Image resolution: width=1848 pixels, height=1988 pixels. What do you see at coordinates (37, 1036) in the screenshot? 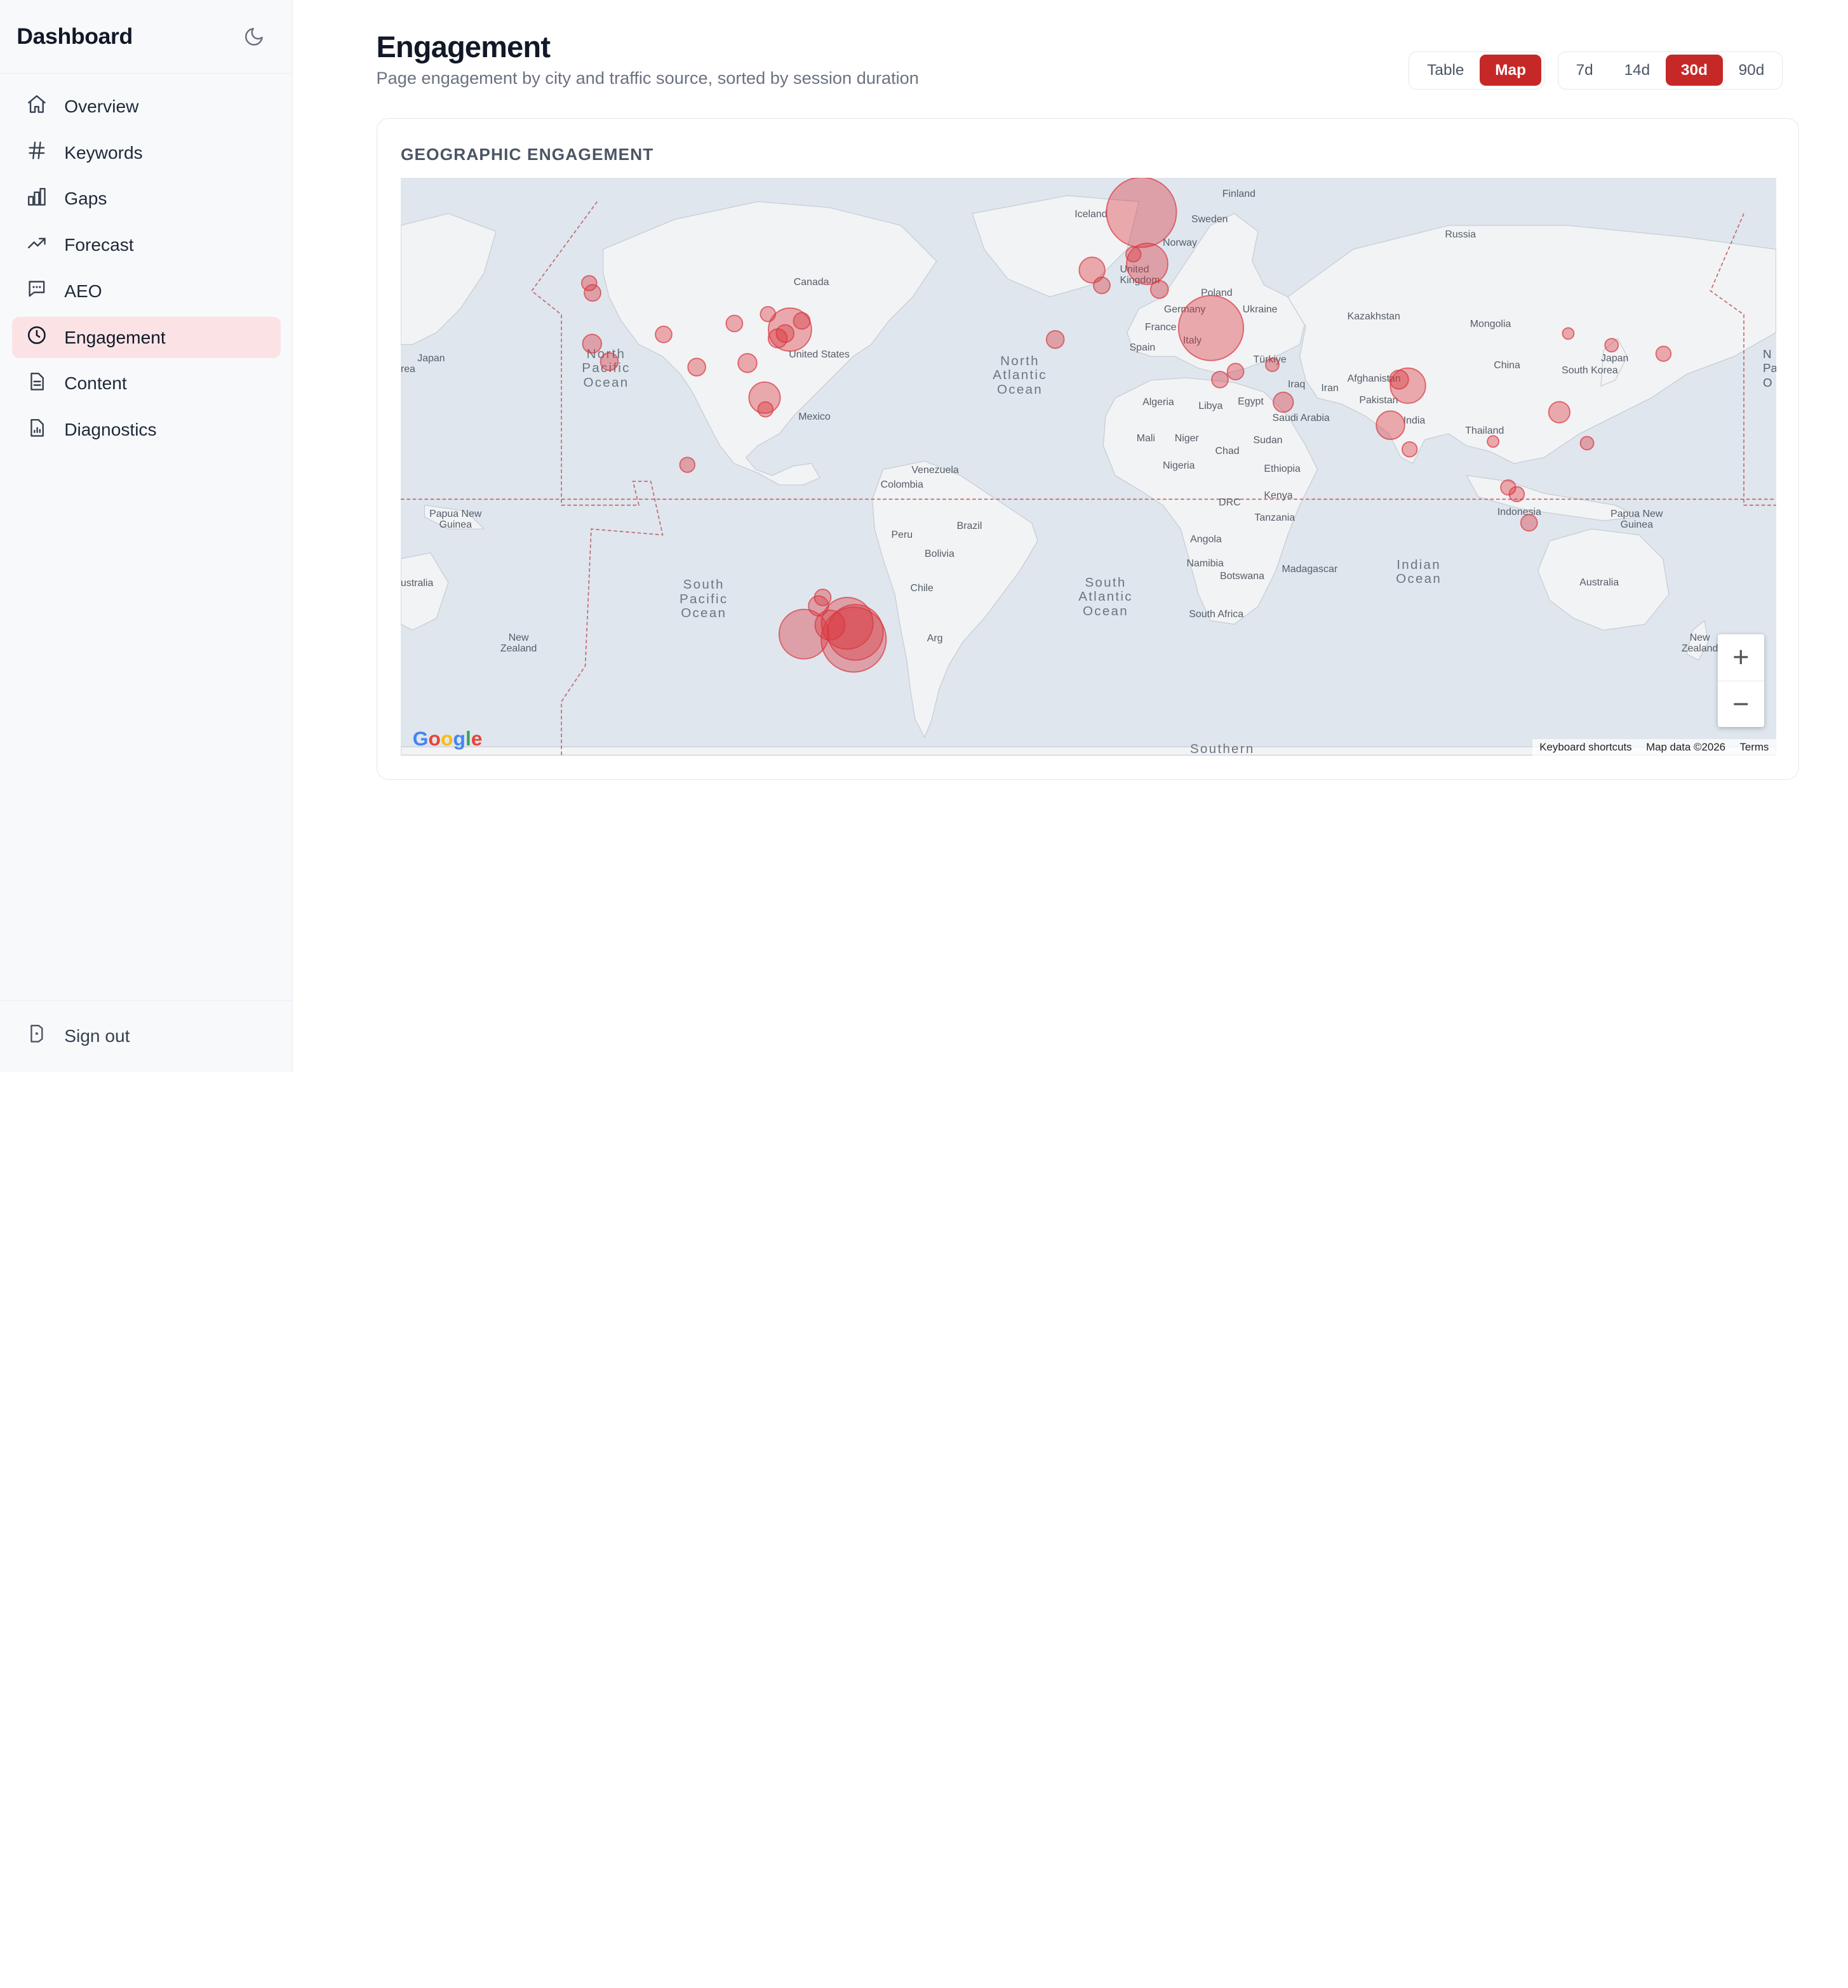
I see `sign-out-icon` at bounding box center [37, 1036].